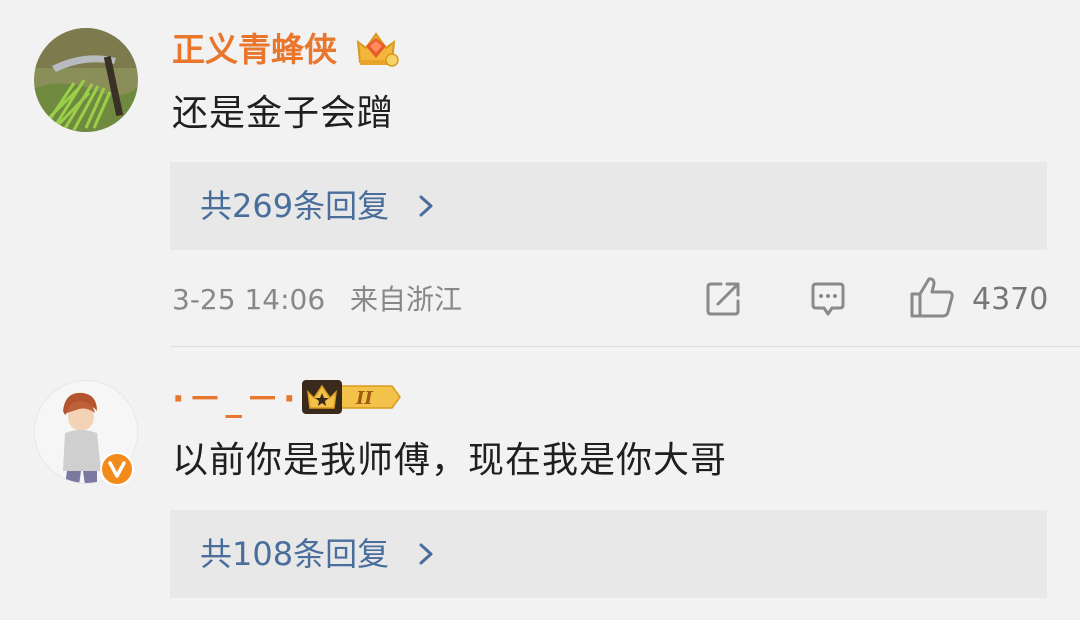 This screenshot has height=620, width=1080. Describe the element at coordinates (828, 299) in the screenshot. I see `comment-icon` at that location.